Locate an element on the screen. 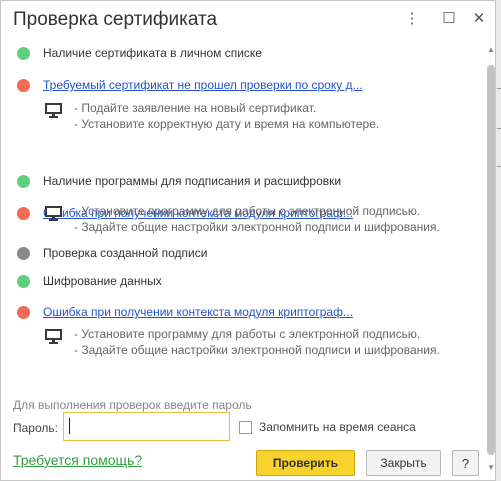  check-row-signature-created: Проверка созданной подписи is located at coordinates (112, 253).